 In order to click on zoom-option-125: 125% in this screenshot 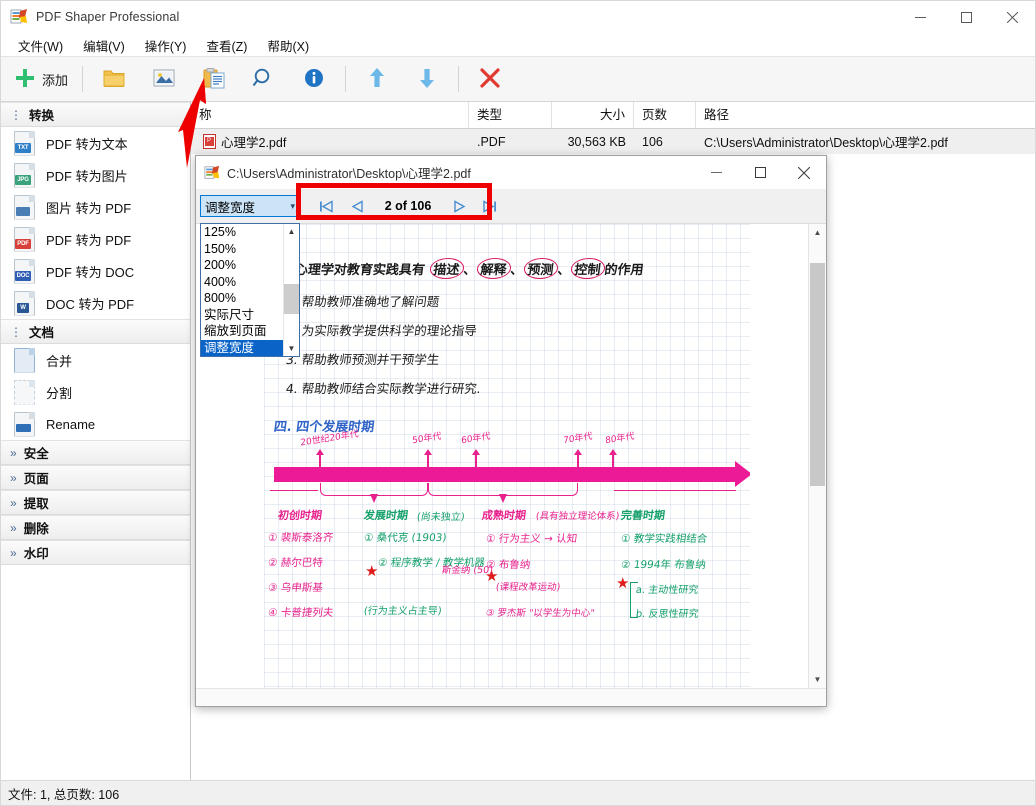, I will do `click(242, 232)`.